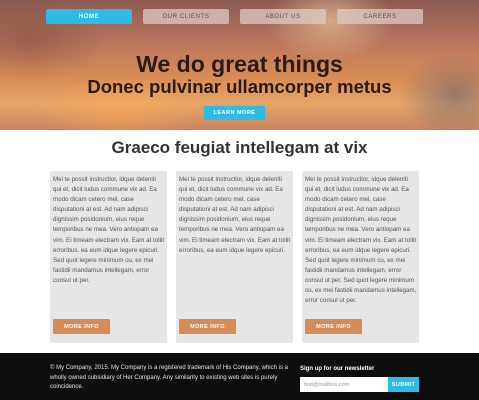 The image size is (479, 400). I want to click on nav-our-clients: OUR CLIENTS, so click(186, 16).